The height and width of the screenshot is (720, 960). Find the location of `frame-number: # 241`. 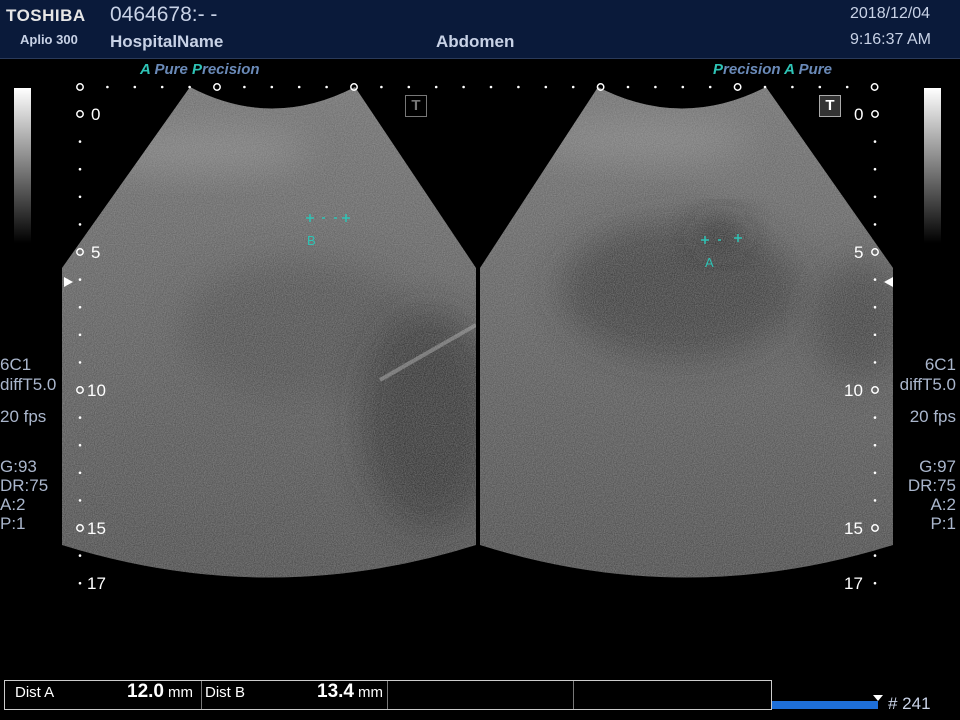

frame-number: # 241 is located at coordinates (909, 703).